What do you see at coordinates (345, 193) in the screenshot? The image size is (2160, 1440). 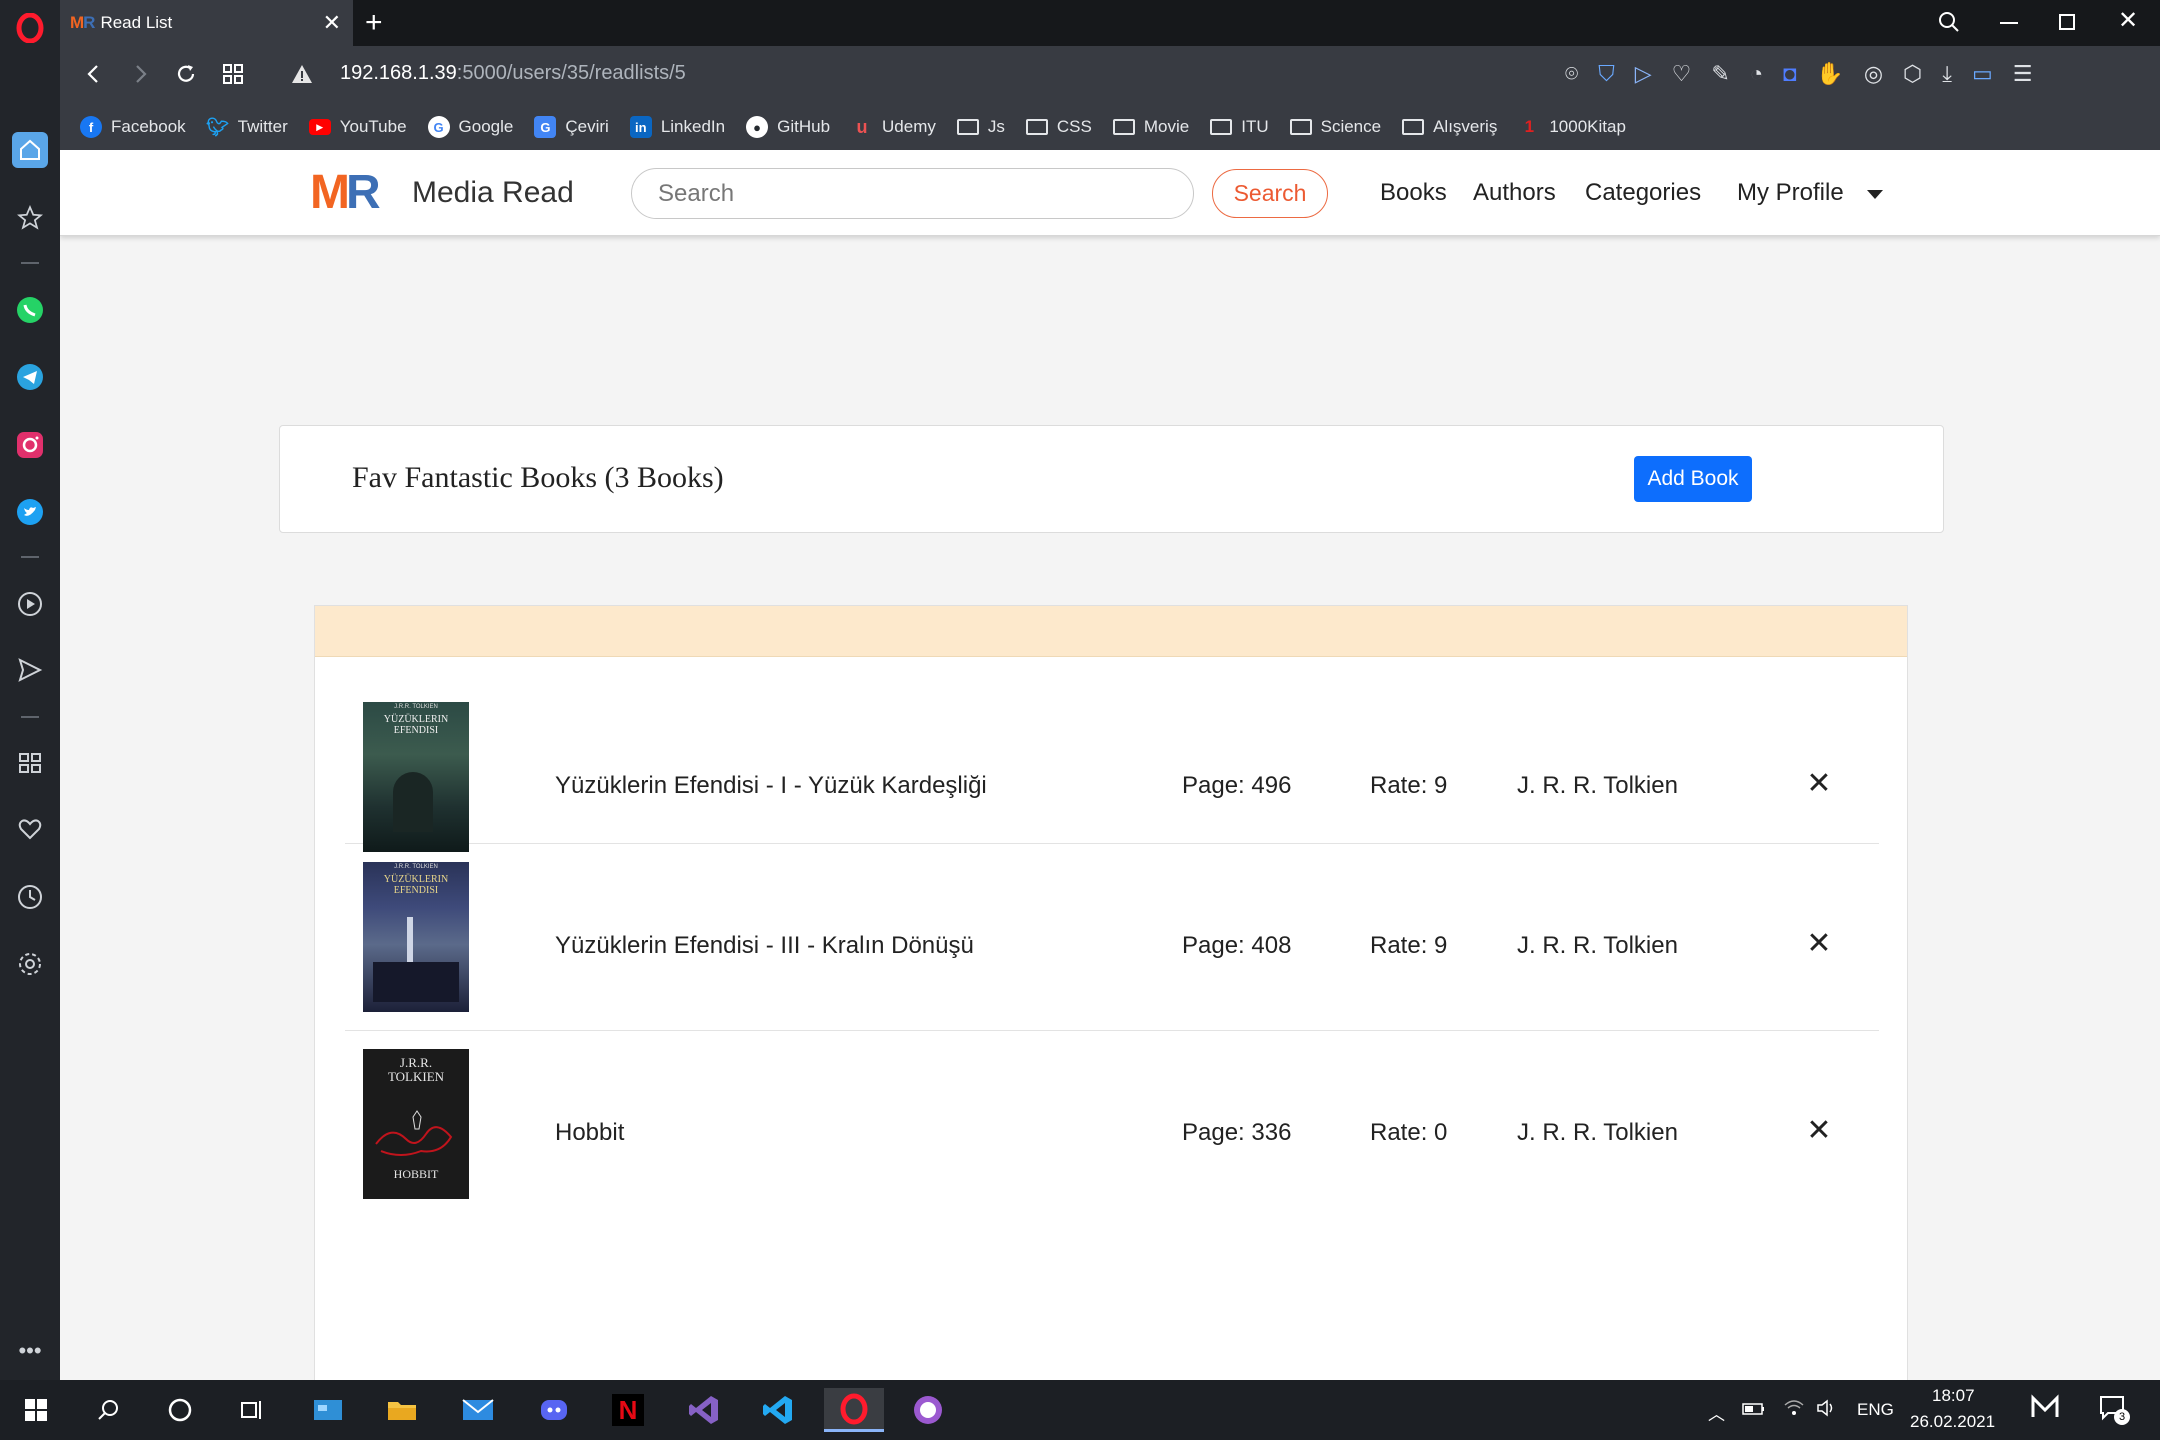 I see `site-logo: MR` at bounding box center [345, 193].